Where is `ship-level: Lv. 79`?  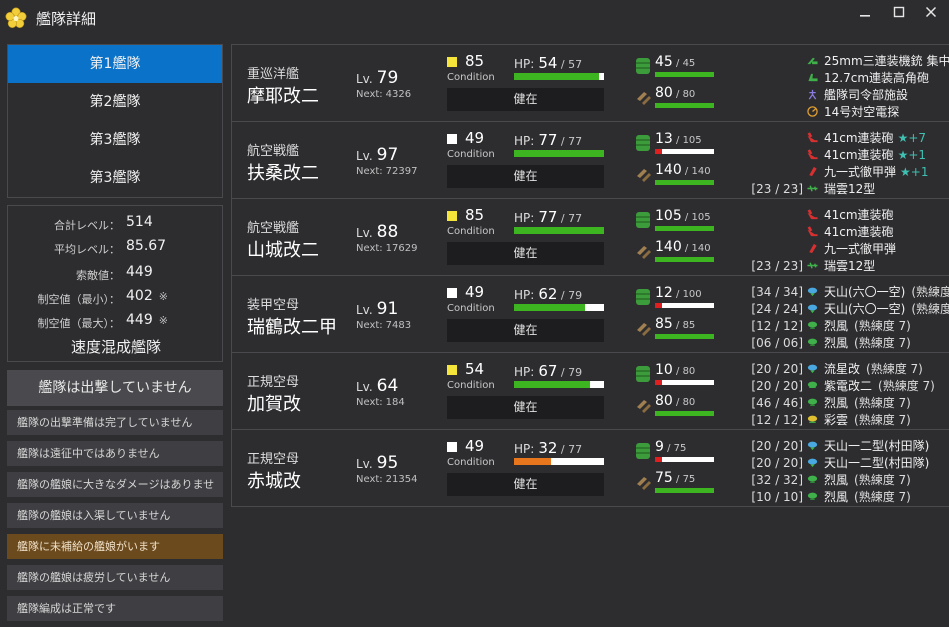 ship-level: Lv. 79 is located at coordinates (377, 78).